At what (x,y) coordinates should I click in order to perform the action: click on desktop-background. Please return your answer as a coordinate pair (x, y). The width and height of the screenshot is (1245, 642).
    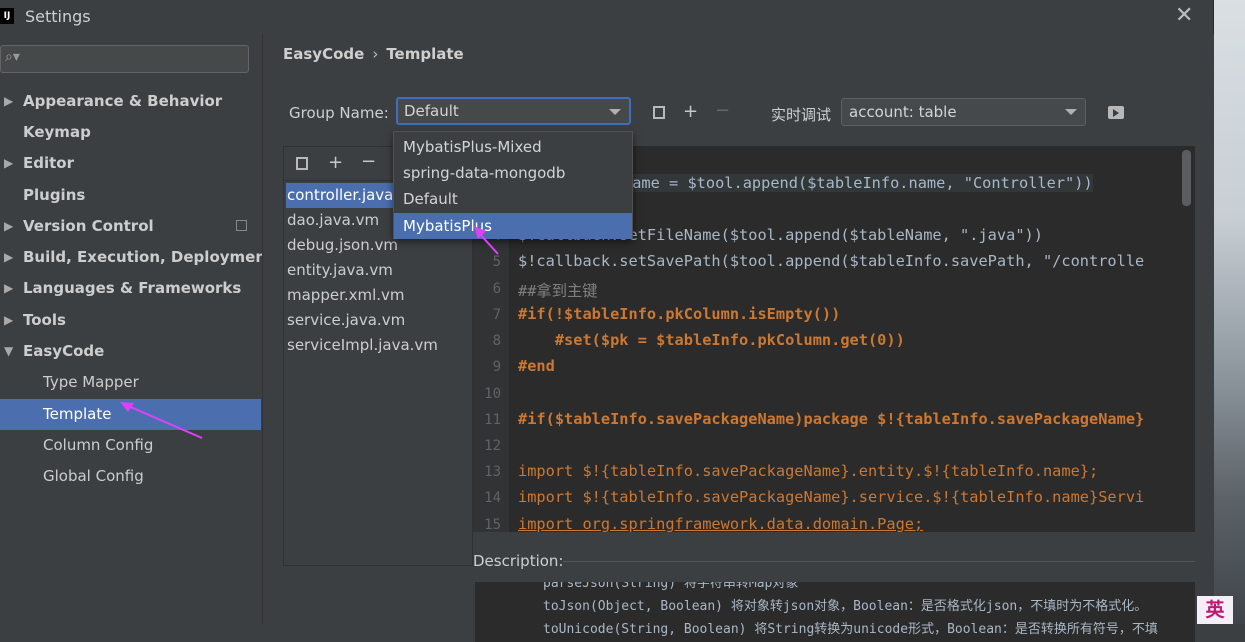
    Looking at the image, I should click on (1229, 312).